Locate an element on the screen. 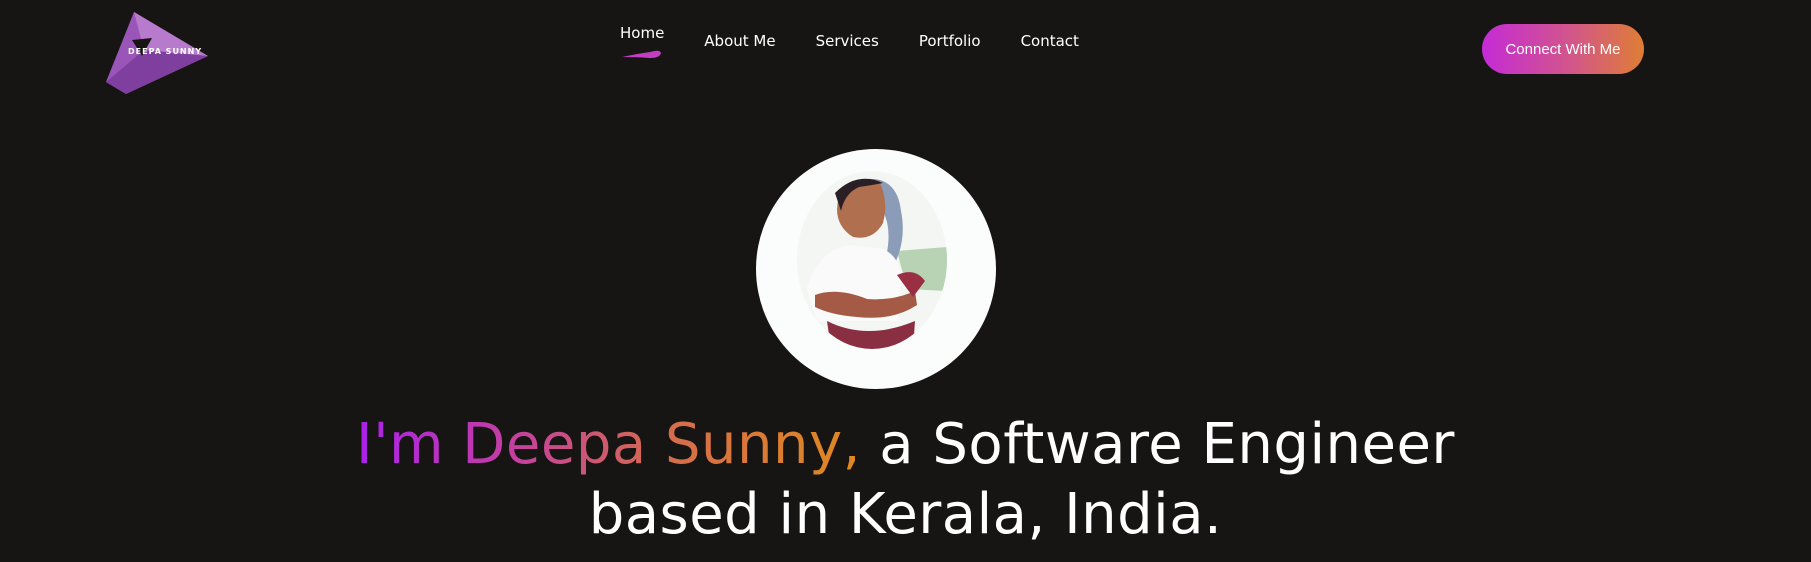 Image resolution: width=1811 pixels, height=562 pixels. logo-text: DEEPA SUNNY is located at coordinates (165, 51).